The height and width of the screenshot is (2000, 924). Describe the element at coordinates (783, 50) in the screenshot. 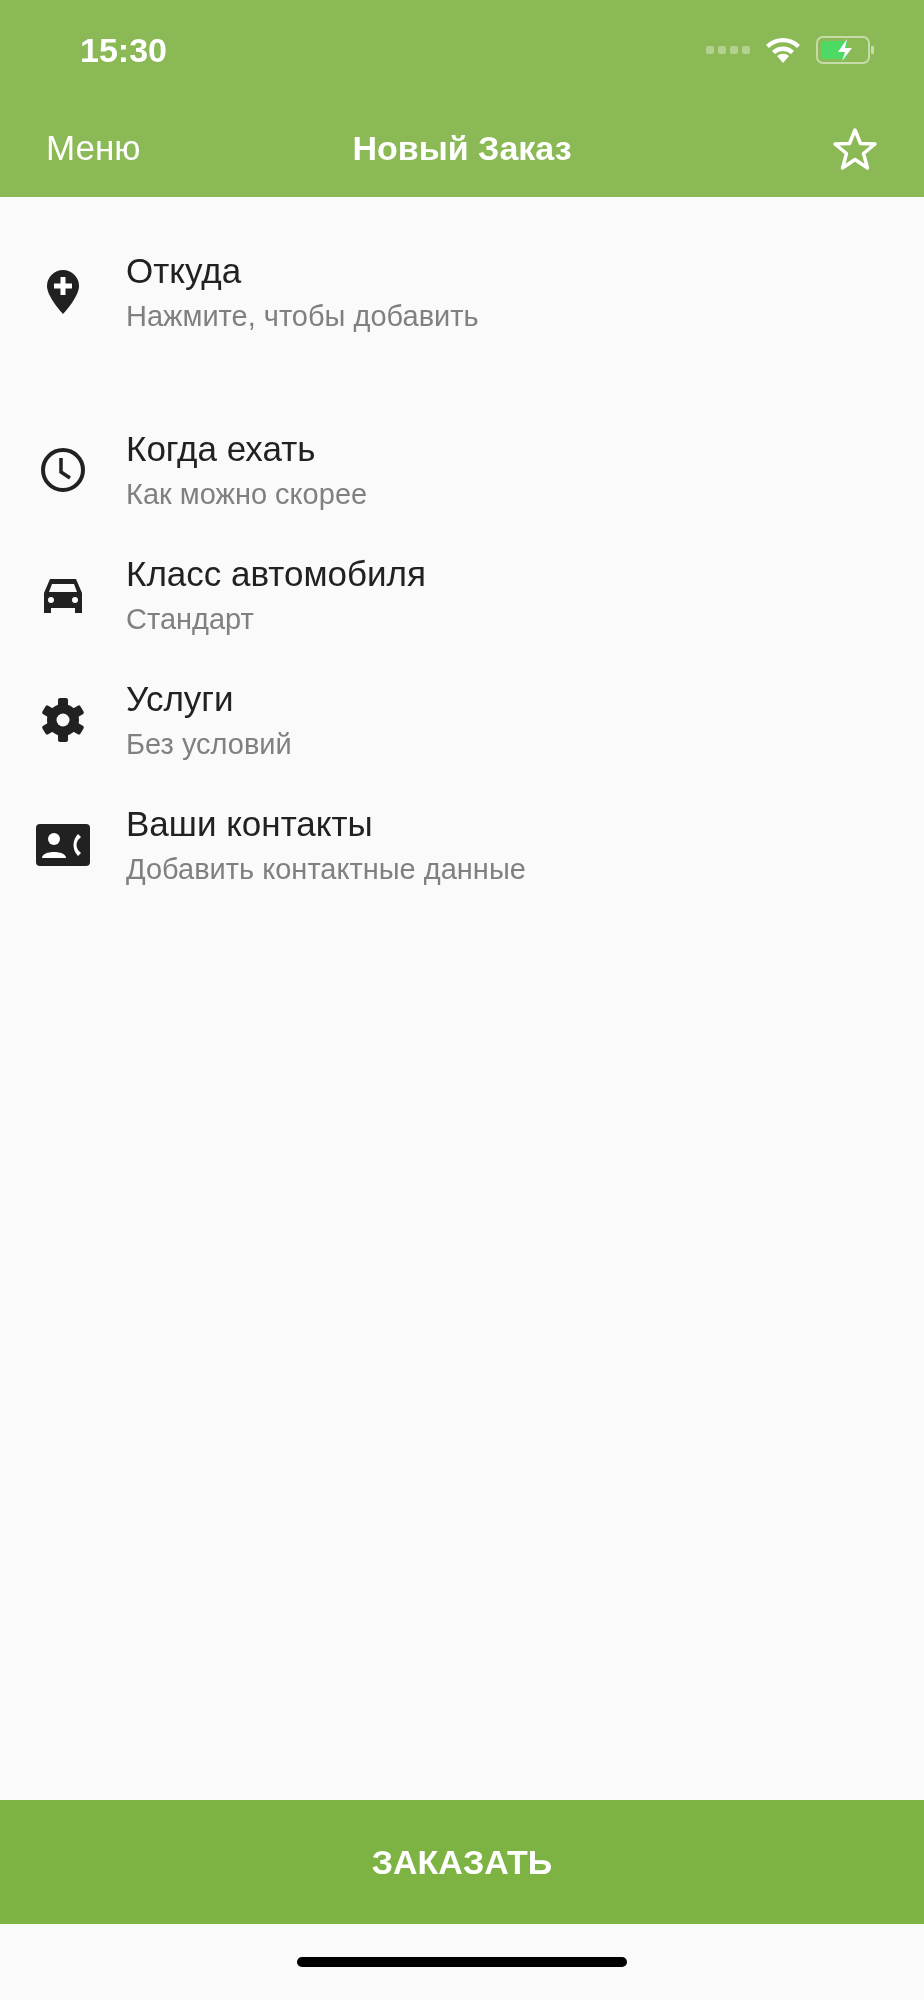

I see `wifi-icon` at that location.